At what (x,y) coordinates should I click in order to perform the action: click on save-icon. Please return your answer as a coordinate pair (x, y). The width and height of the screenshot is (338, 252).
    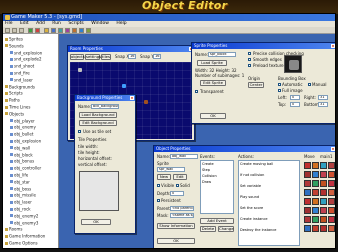
    Looking at the image, I should click on (21, 30).